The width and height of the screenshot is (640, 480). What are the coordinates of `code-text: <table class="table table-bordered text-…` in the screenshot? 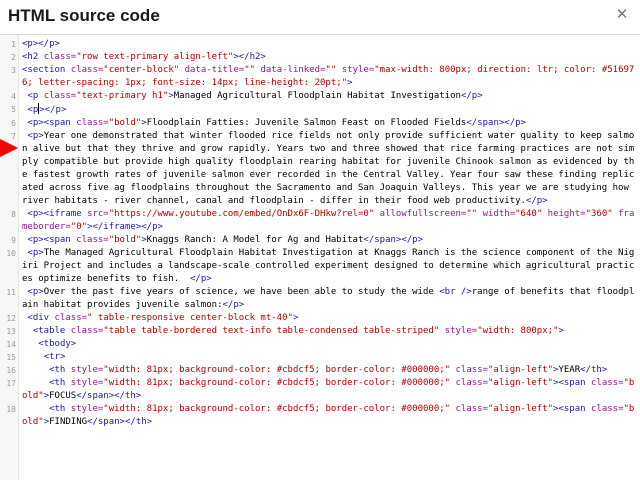 It's located at (329, 331).